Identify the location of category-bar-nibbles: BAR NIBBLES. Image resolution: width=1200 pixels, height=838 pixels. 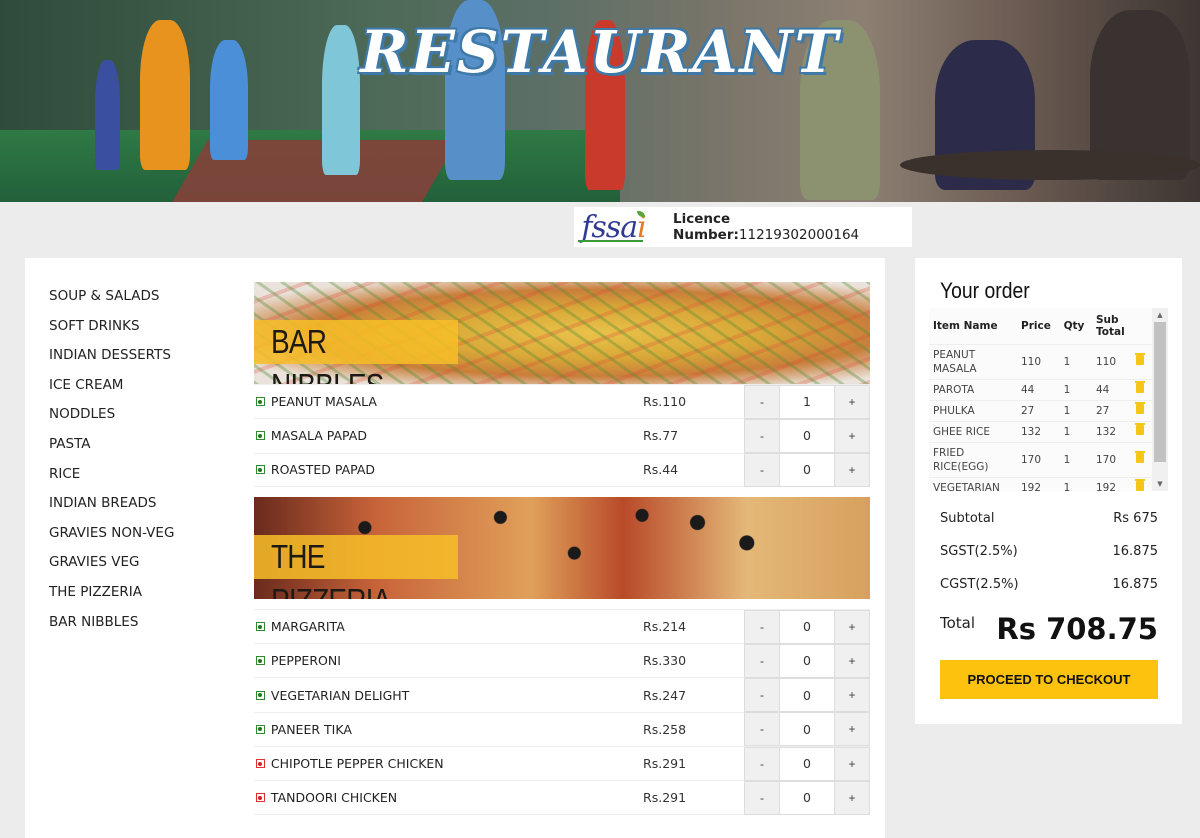
(139, 629).